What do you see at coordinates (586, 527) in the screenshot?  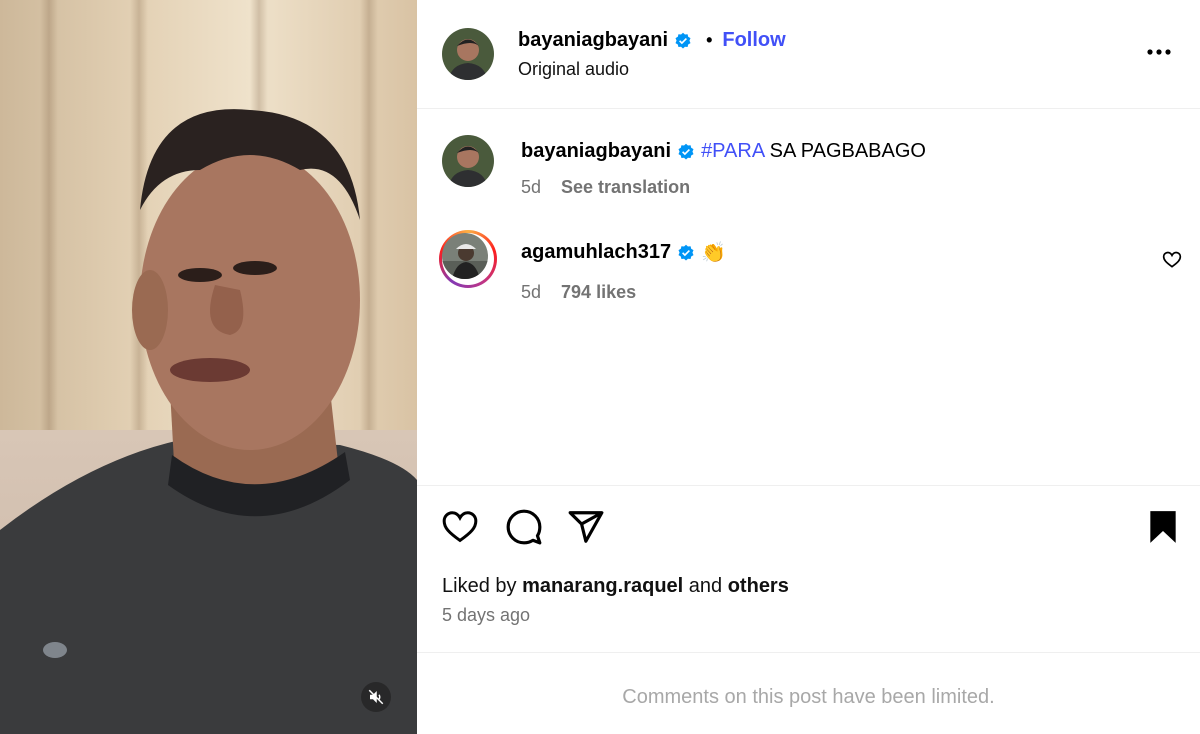 I see `send-icon` at bounding box center [586, 527].